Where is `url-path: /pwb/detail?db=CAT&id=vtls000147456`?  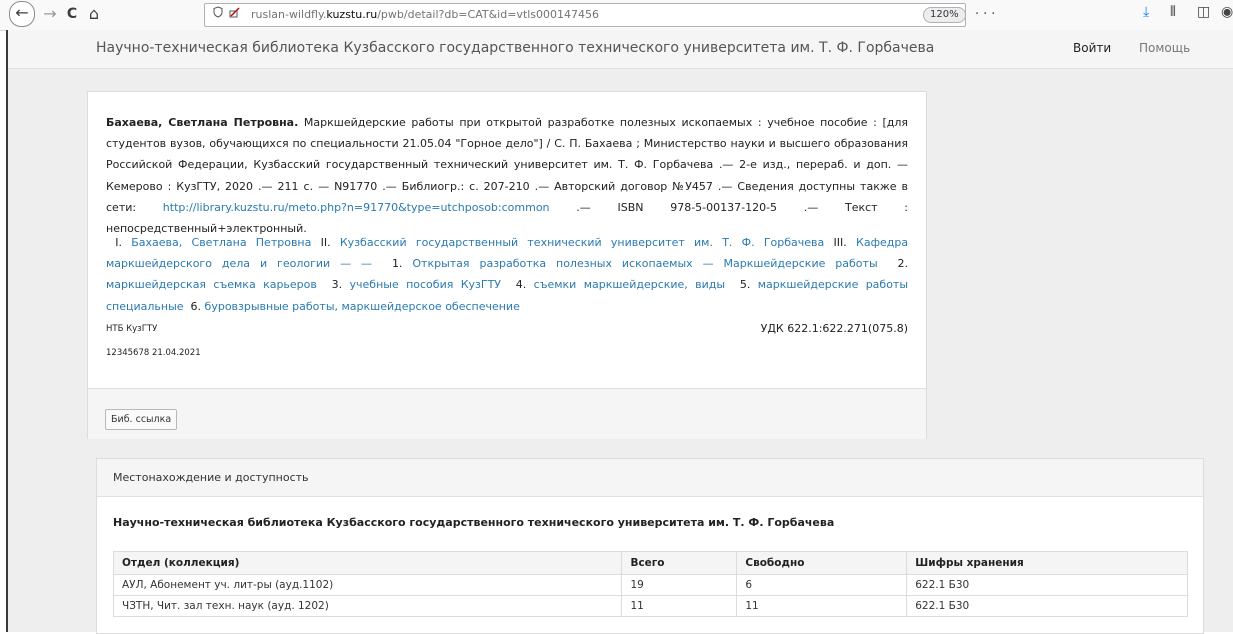 url-path: /pwb/detail?db=CAT&id=vtls000147456 is located at coordinates (488, 14).